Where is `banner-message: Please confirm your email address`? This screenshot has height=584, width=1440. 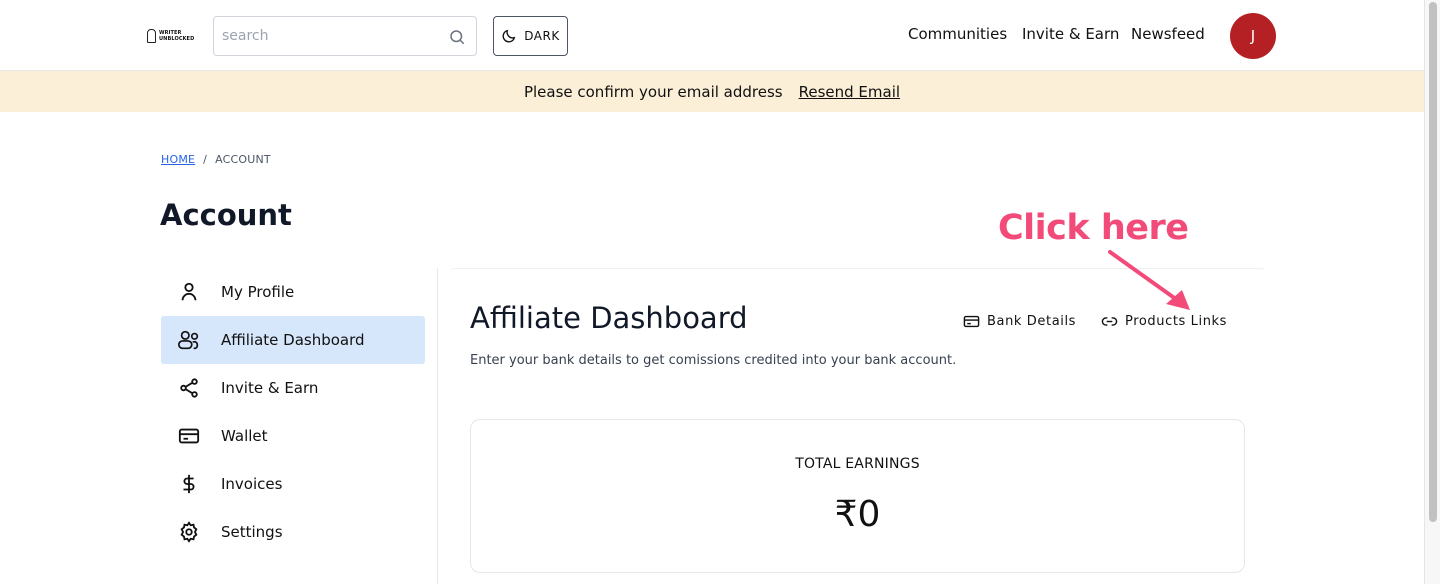
banner-message: Please confirm your email address is located at coordinates (653, 91).